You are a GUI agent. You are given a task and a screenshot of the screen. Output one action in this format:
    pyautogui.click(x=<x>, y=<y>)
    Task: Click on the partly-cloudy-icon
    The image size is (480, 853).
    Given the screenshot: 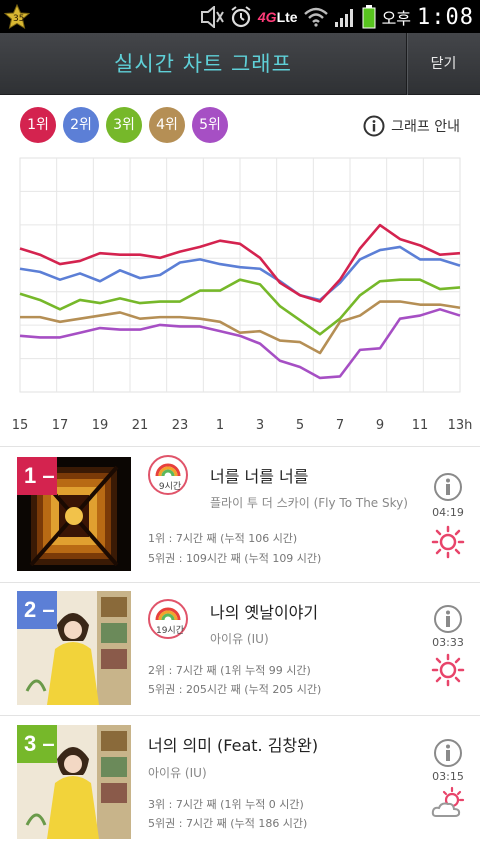 What is the action you would take?
    pyautogui.click(x=448, y=801)
    